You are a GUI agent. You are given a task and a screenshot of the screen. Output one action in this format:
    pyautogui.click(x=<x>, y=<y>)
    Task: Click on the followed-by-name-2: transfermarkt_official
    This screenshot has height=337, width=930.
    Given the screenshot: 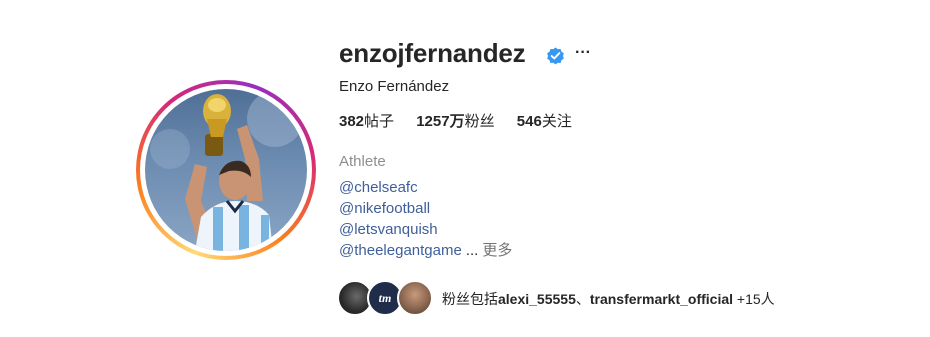 What is the action you would take?
    pyautogui.click(x=661, y=299)
    